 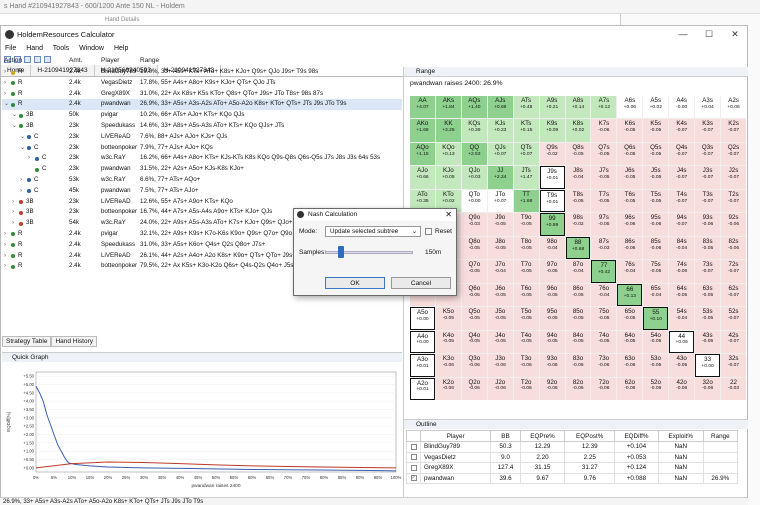 What do you see at coordinates (474, 177) in the screenshot?
I see `range-cell: QJo +0.03` at bounding box center [474, 177].